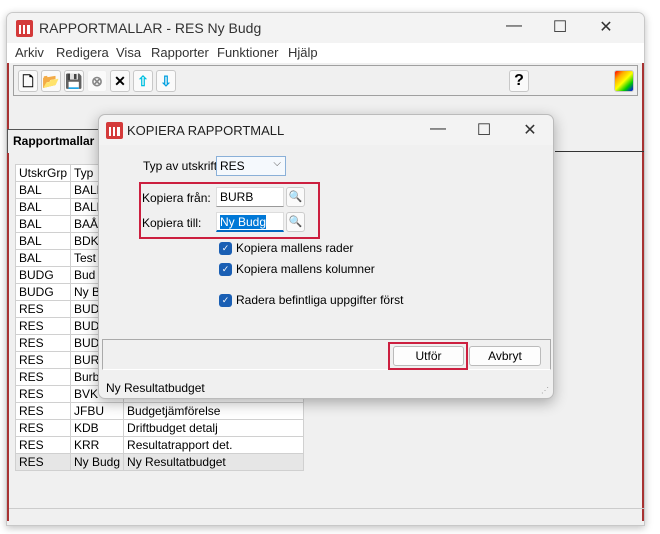 This screenshot has height=534, width=660. What do you see at coordinates (206, 130) in the screenshot?
I see `dialog-title: KOPIERA RAPPORTMALL` at bounding box center [206, 130].